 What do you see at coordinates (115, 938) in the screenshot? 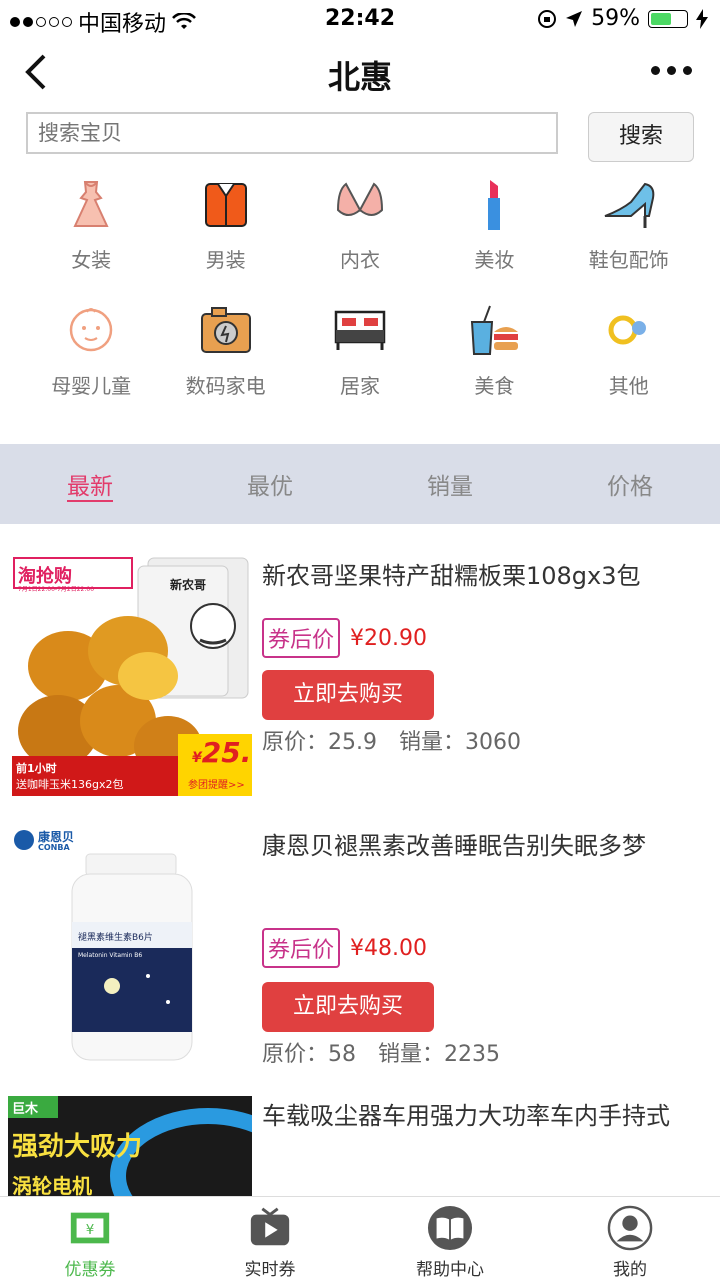
I see `bottle-label: 褪黑素维生素B6片` at bounding box center [115, 938].